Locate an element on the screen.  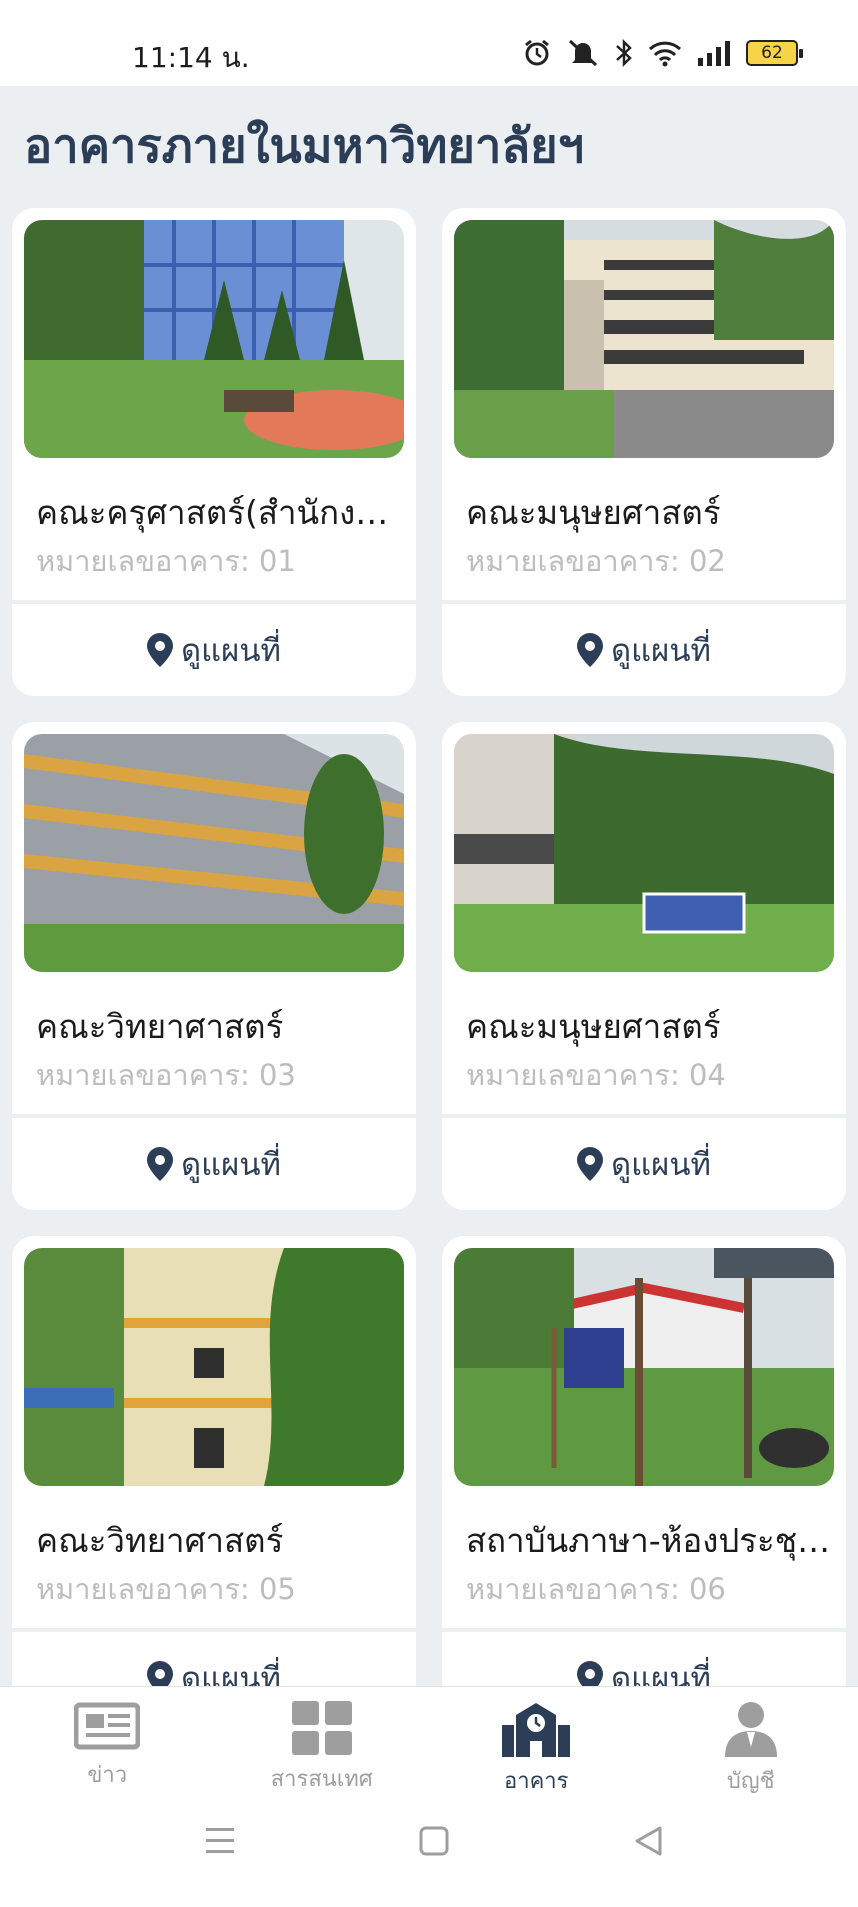
building-number: หมายเลขอาคาร: 05 is located at coordinates (166, 1589).